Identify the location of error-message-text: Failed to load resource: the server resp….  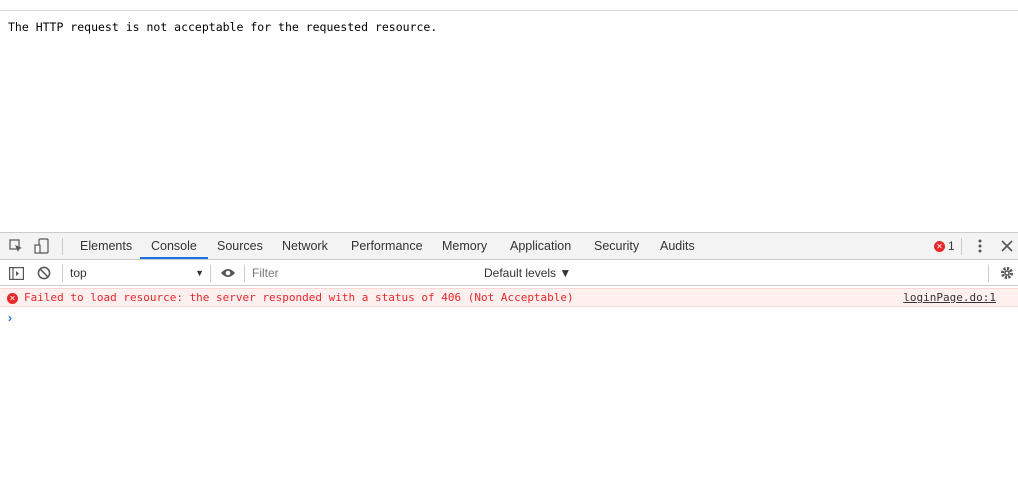
(299, 297).